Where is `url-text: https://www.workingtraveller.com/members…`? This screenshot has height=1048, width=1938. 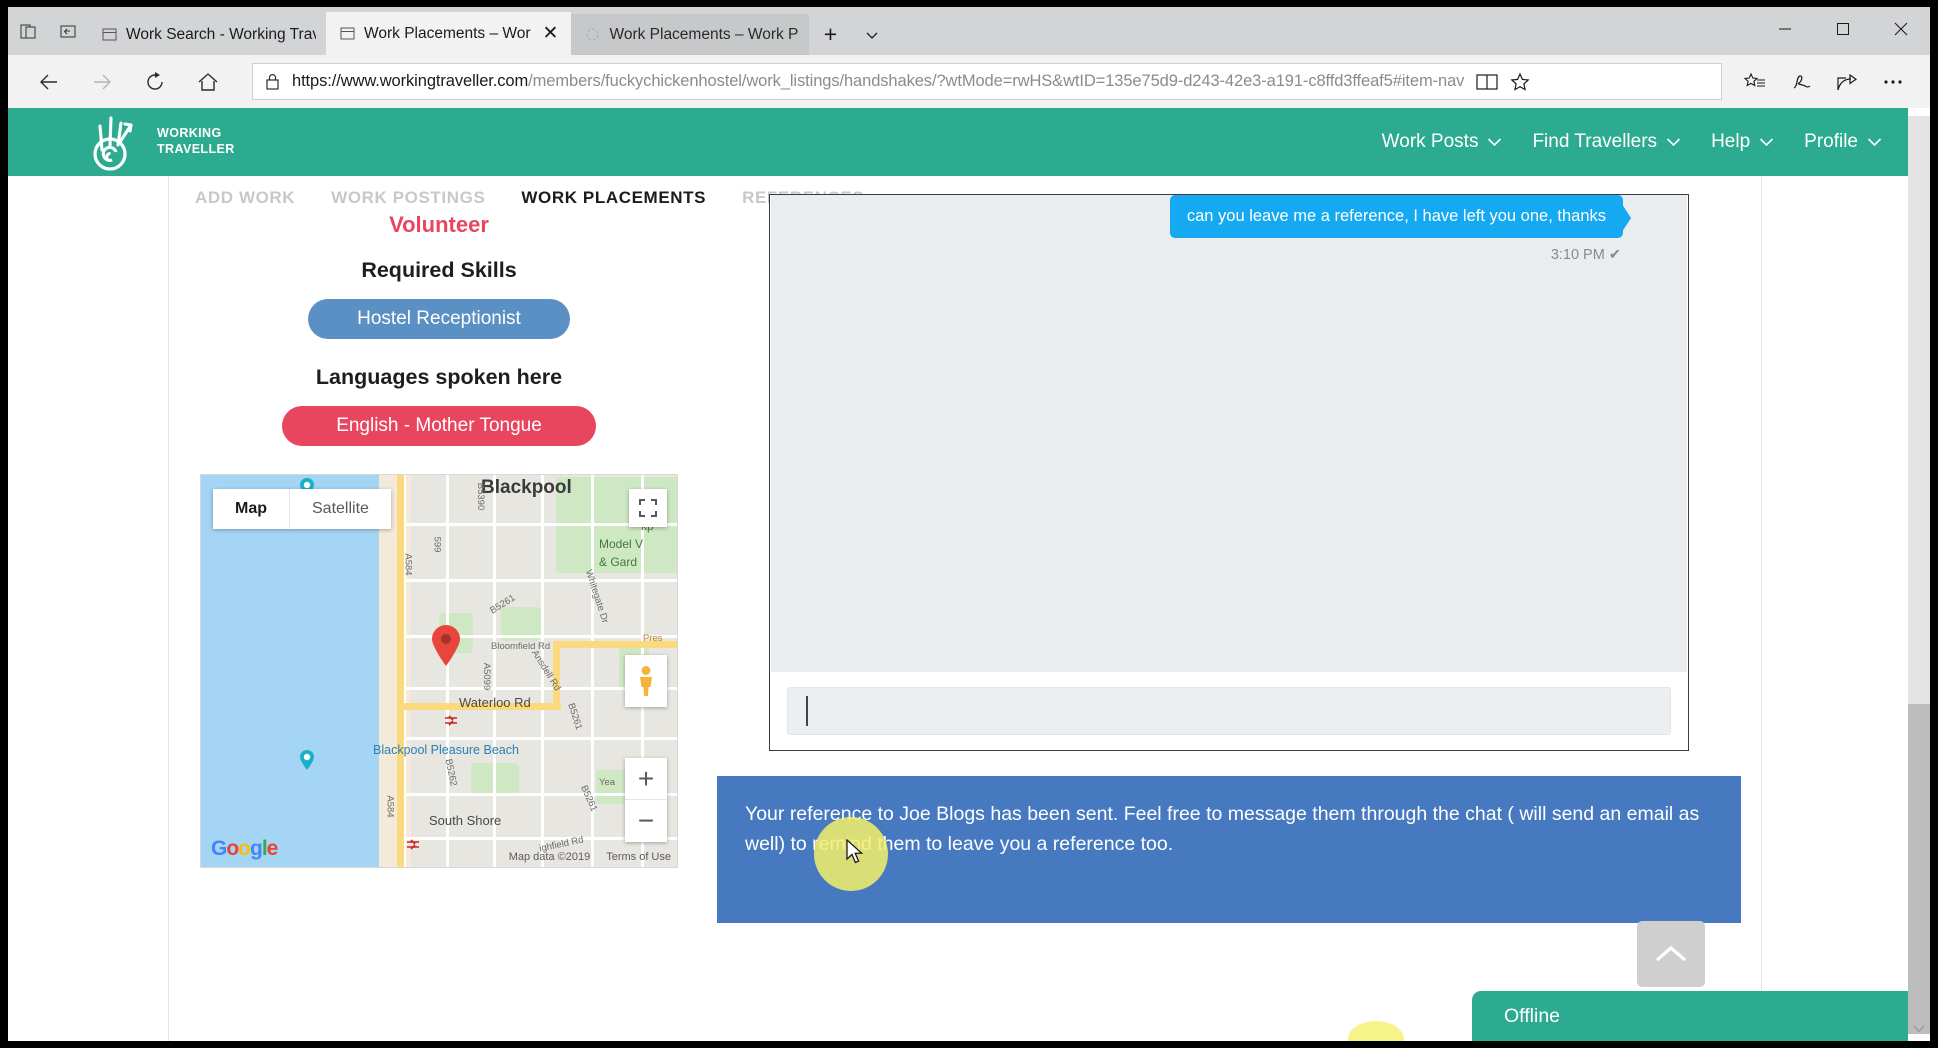
url-text: https://www.workingtraveller.com/members… is located at coordinates (878, 81).